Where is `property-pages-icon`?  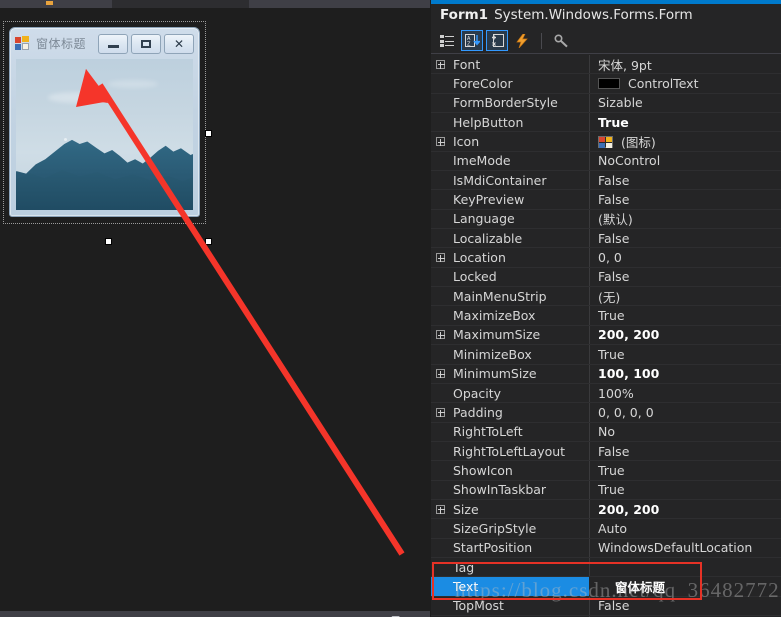 property-pages-icon is located at coordinates (561, 40).